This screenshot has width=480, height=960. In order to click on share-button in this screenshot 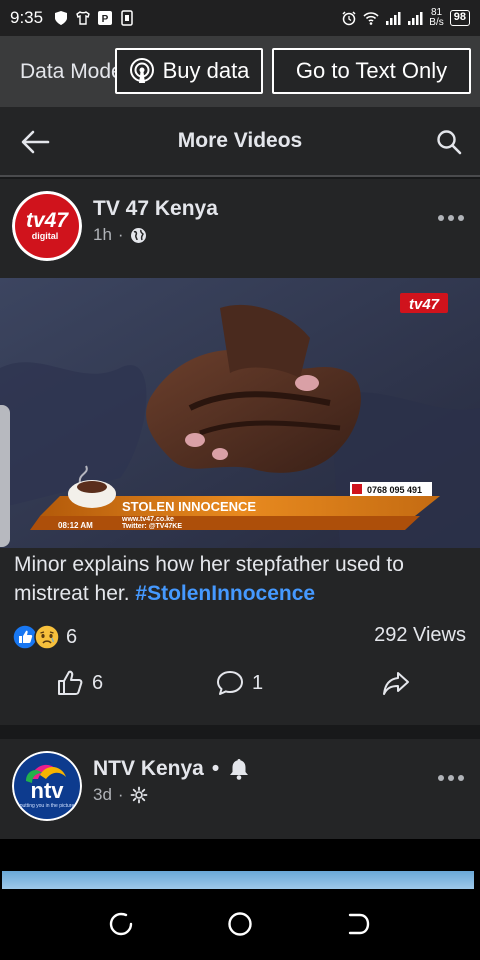, I will do `click(396, 683)`.